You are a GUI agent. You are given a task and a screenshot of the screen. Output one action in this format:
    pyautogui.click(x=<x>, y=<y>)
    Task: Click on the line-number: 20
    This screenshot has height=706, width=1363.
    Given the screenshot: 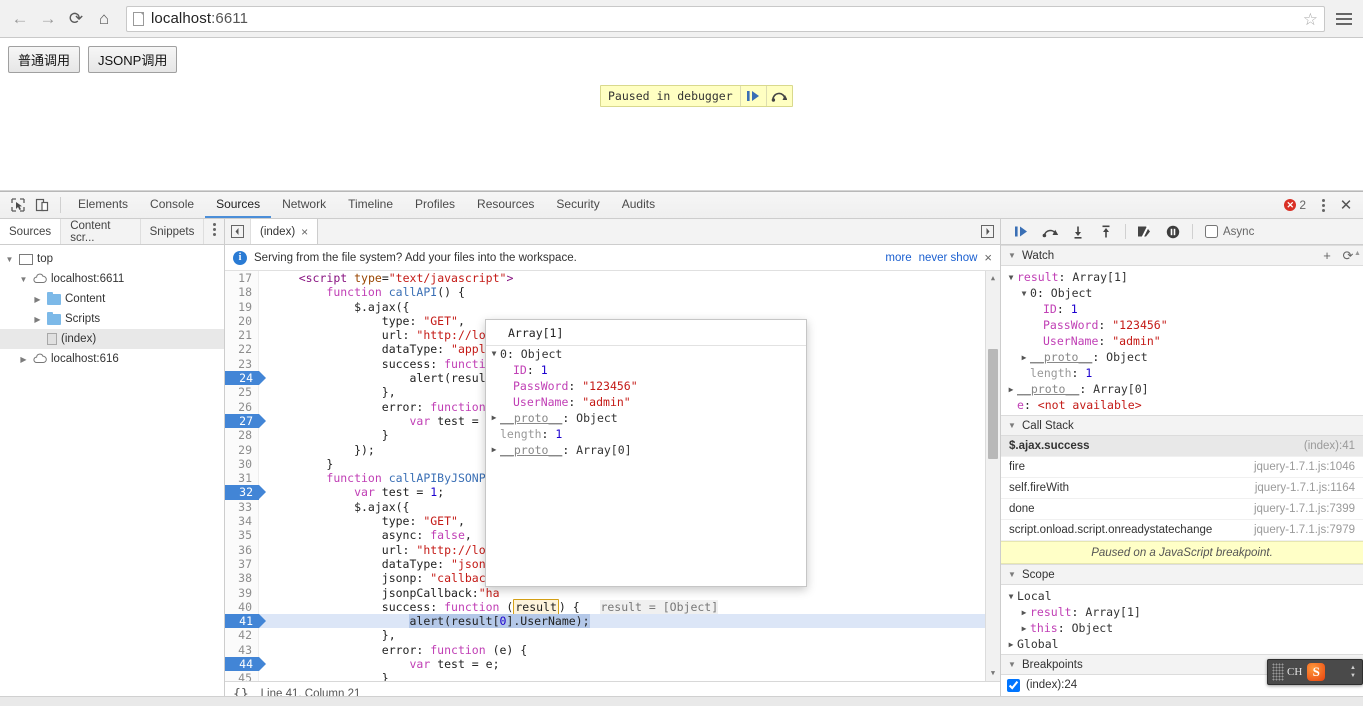 What is the action you would take?
    pyautogui.click(x=242, y=321)
    